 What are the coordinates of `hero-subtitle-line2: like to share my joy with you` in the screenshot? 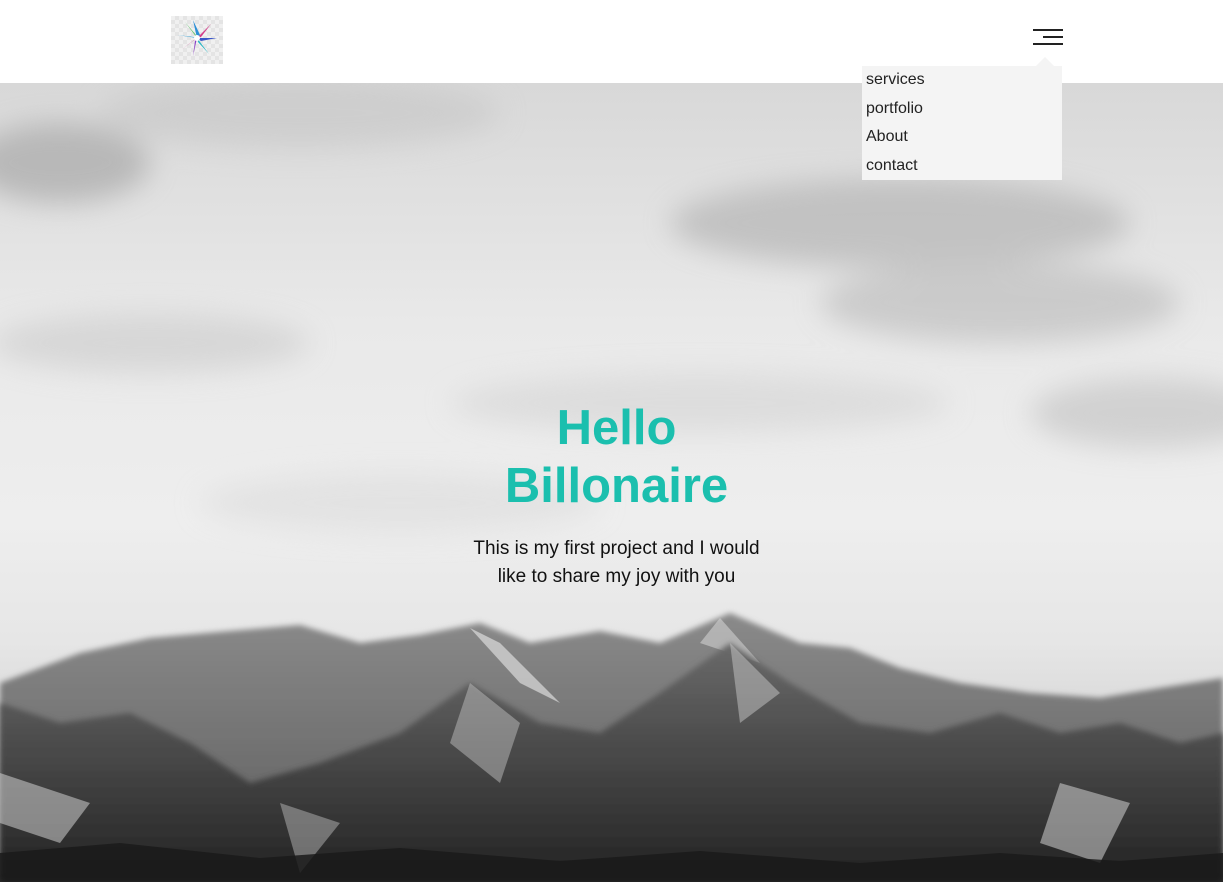 It's located at (616, 576).